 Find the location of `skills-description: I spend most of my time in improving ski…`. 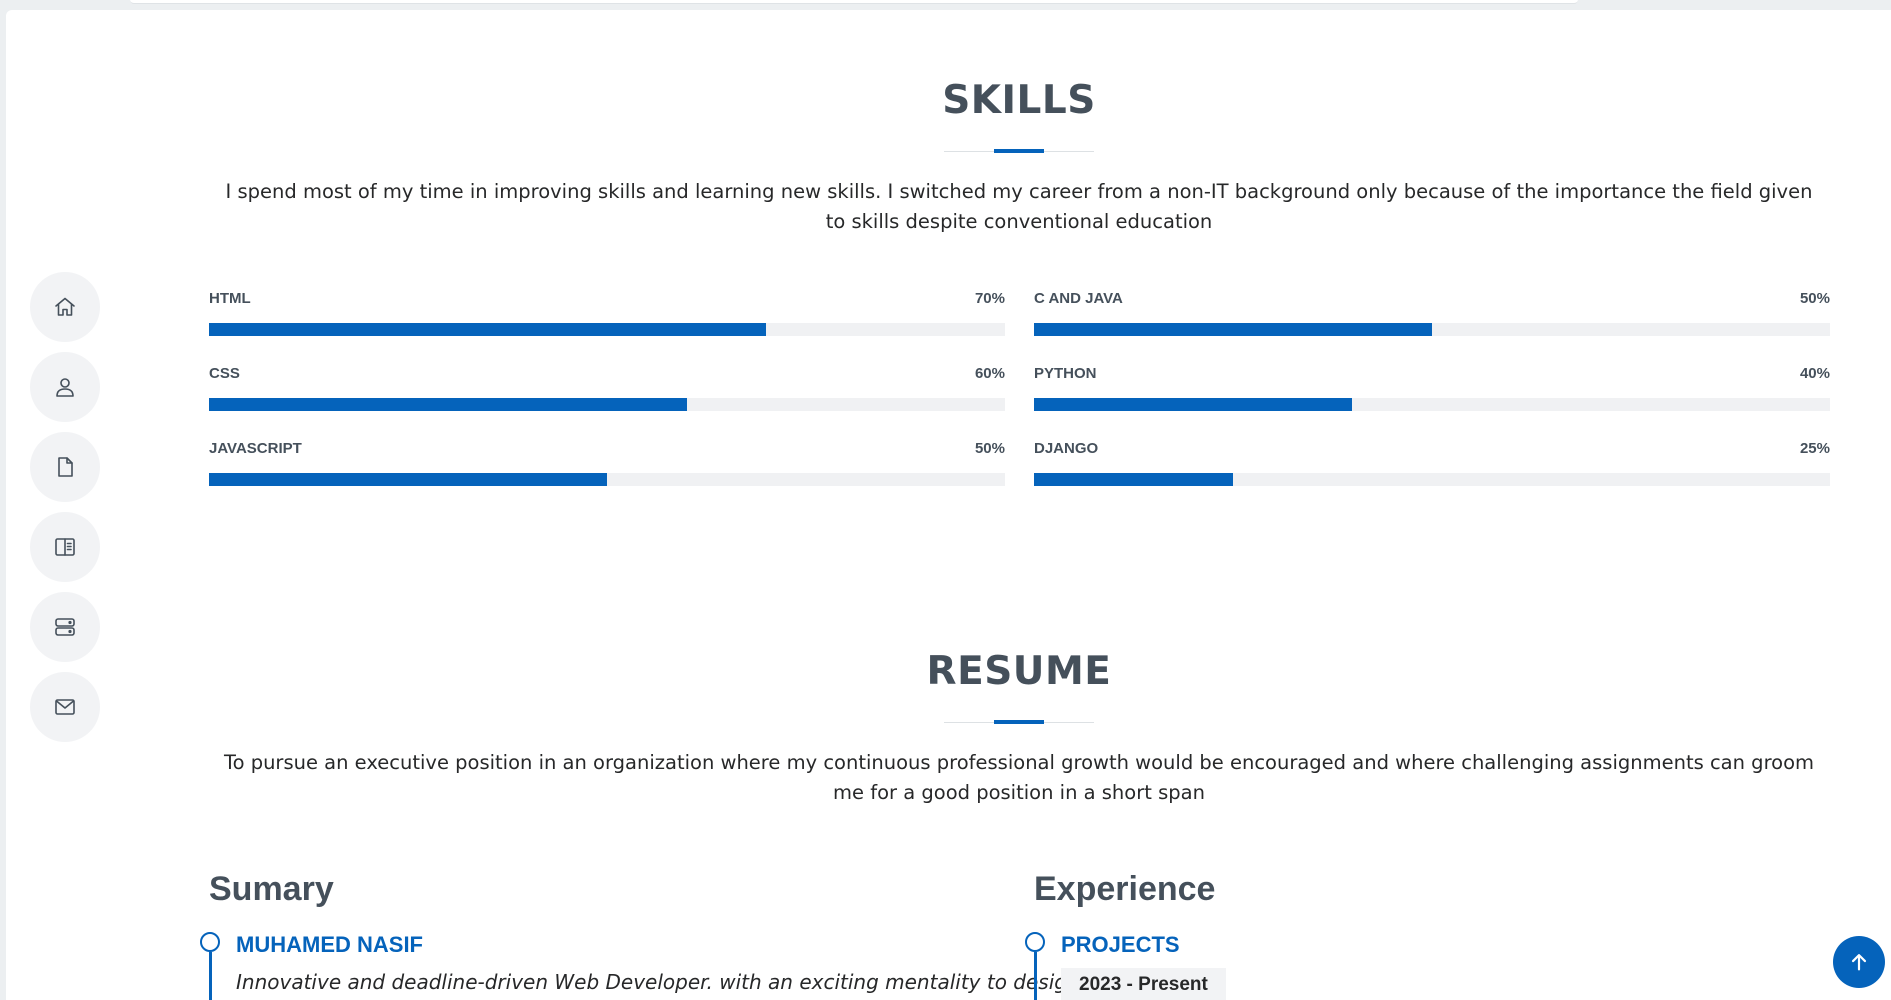

skills-description: I spend most of my time in improving ski… is located at coordinates (1019, 206).